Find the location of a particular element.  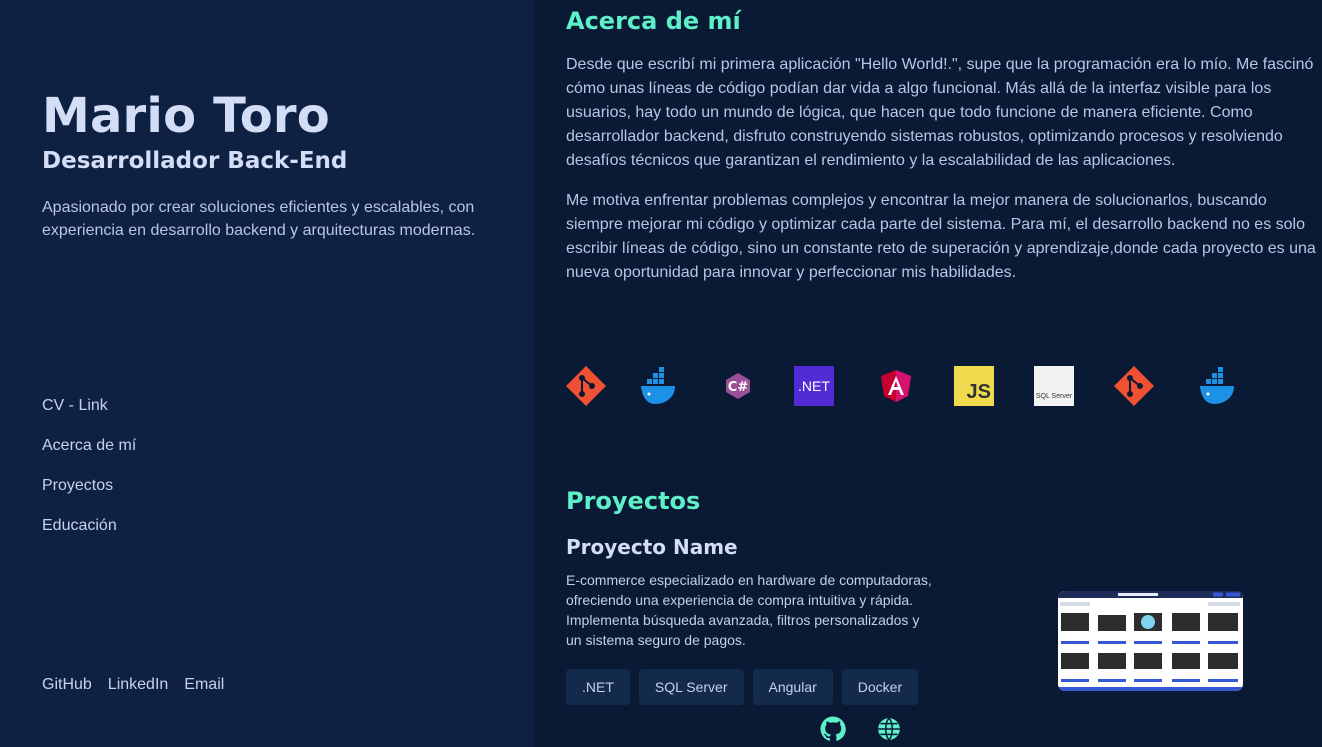

nav-item-education: Educación is located at coordinates (89, 536).